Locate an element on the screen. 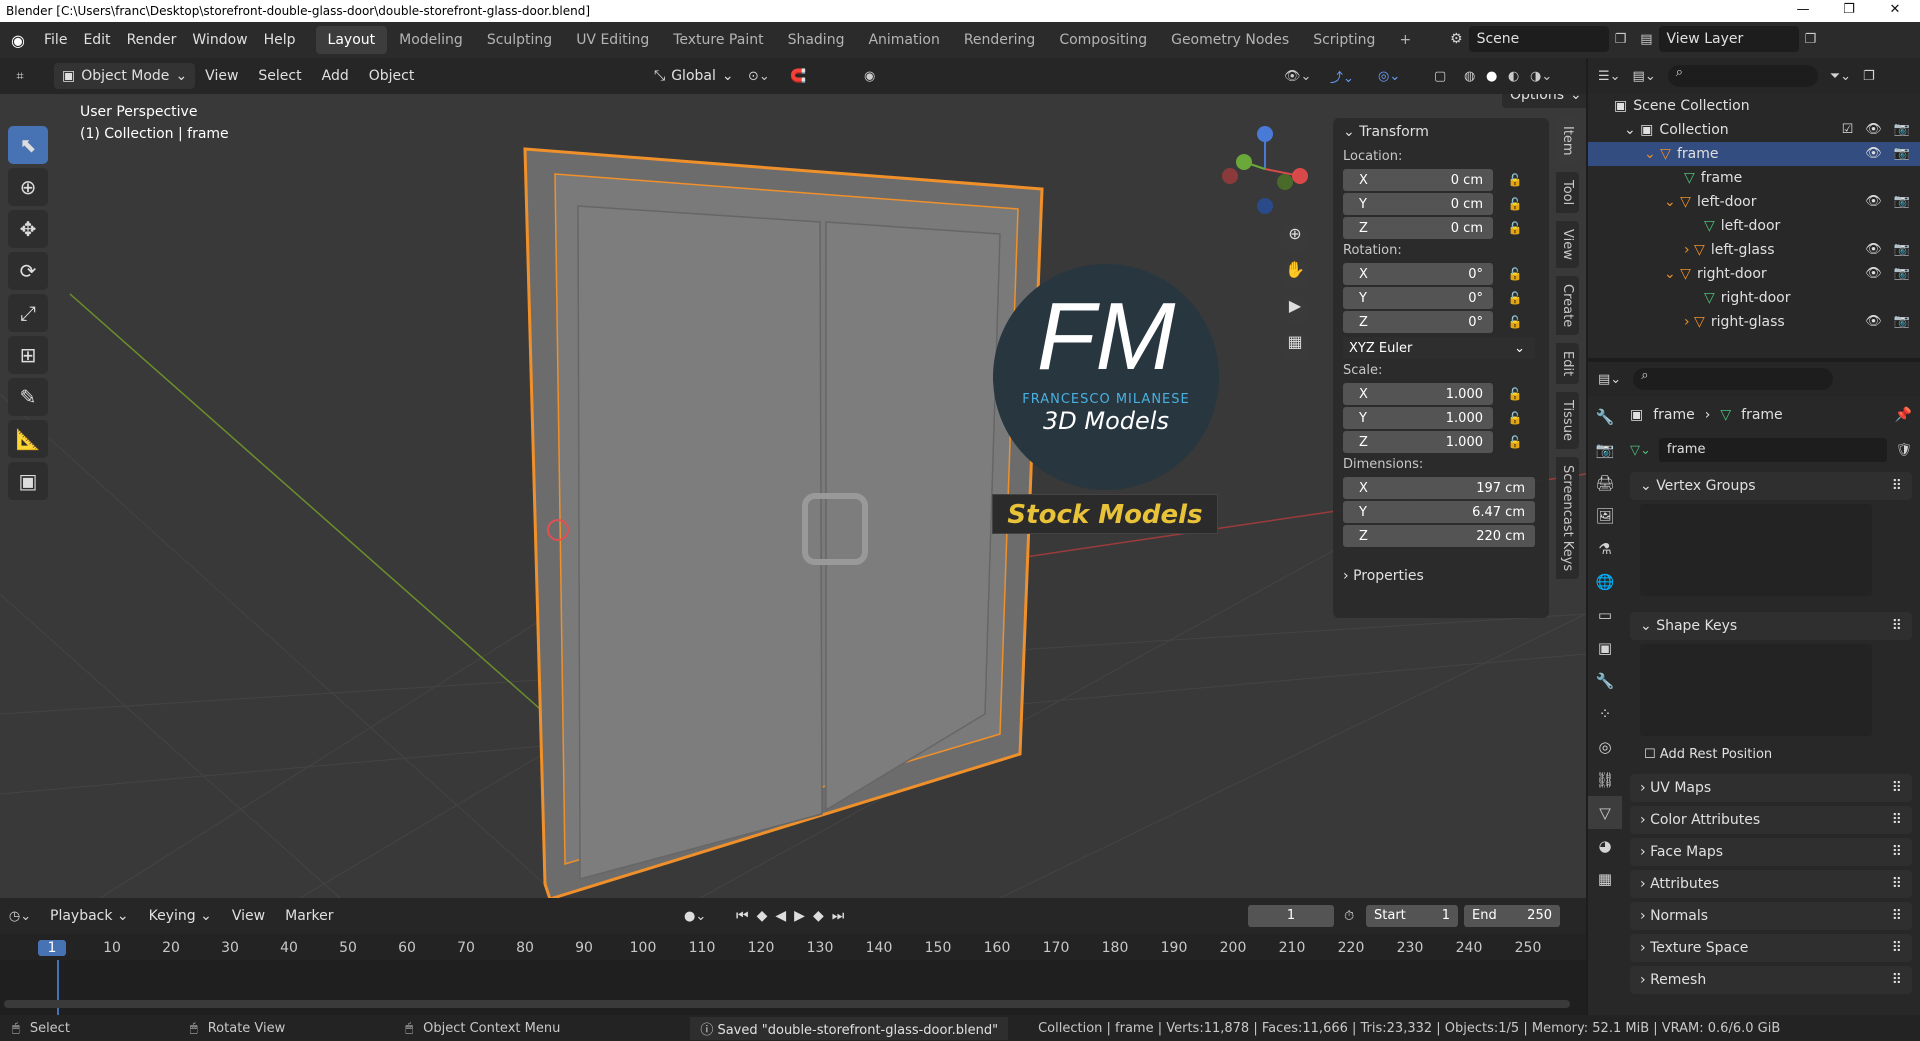 The width and height of the screenshot is (1920, 1041). overlay-icon: ◎⌄ is located at coordinates (1389, 76).